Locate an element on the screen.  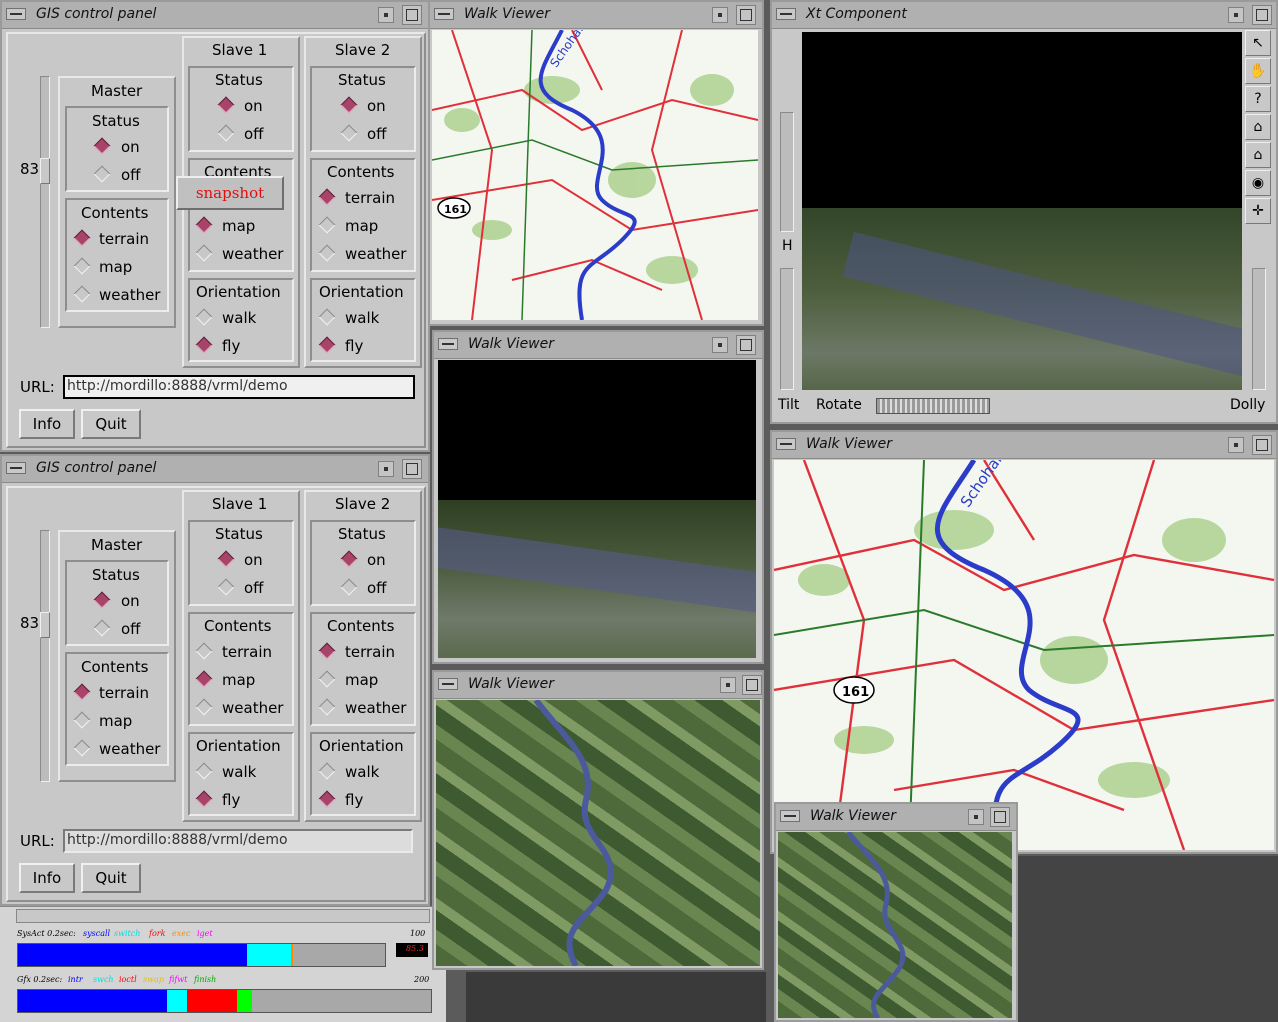
question-icon: ? is located at coordinates (1258, 99).